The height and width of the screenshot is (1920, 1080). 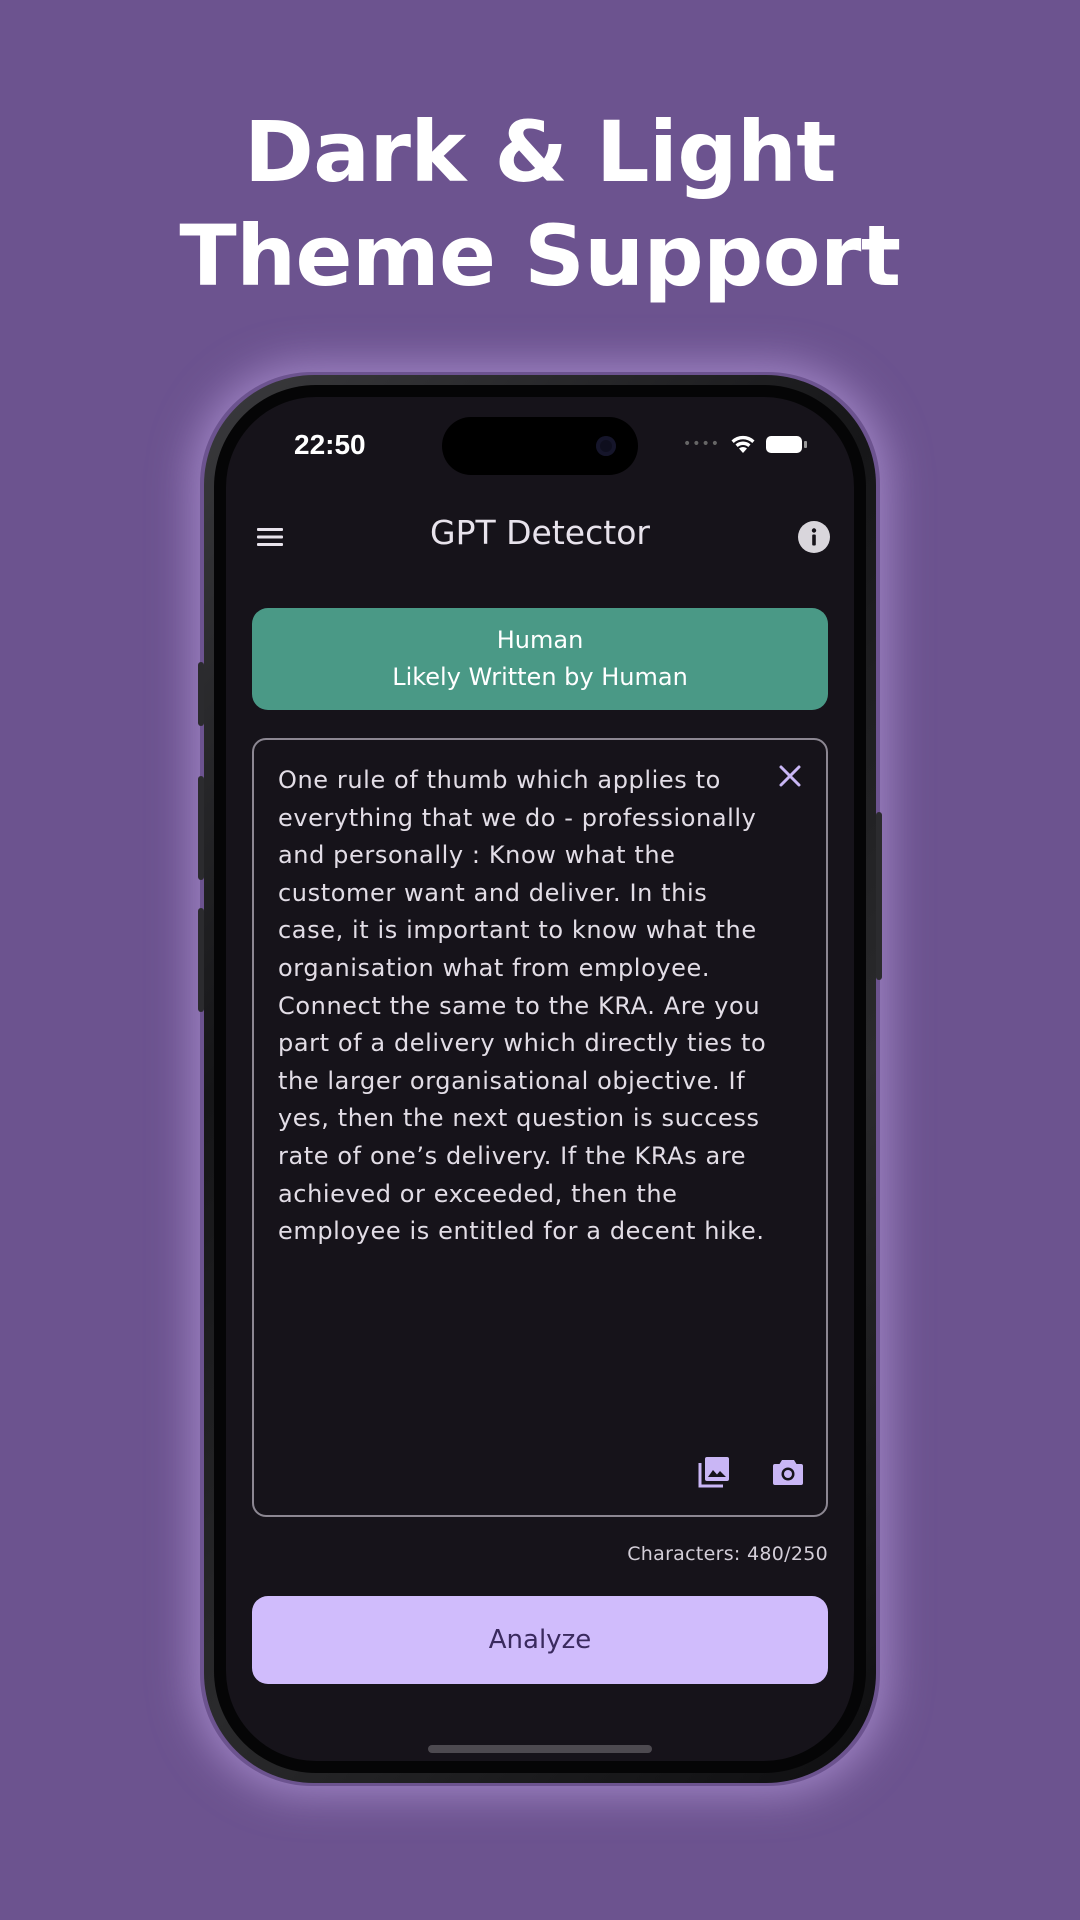 I want to click on status-indicators: ••••, so click(x=744, y=444).